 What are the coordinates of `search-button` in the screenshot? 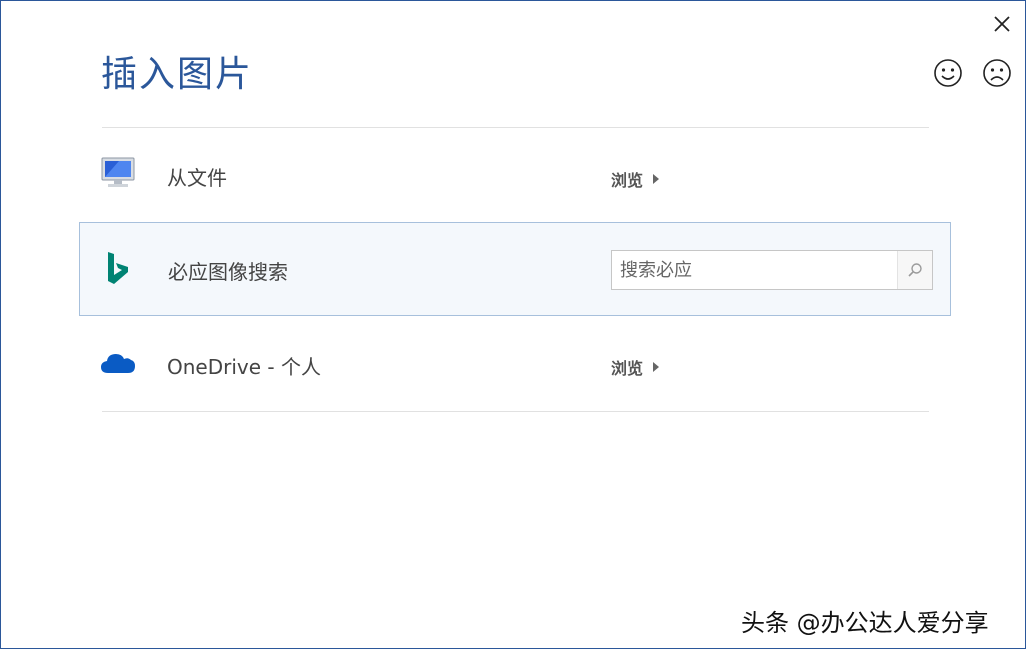 It's located at (914, 270).